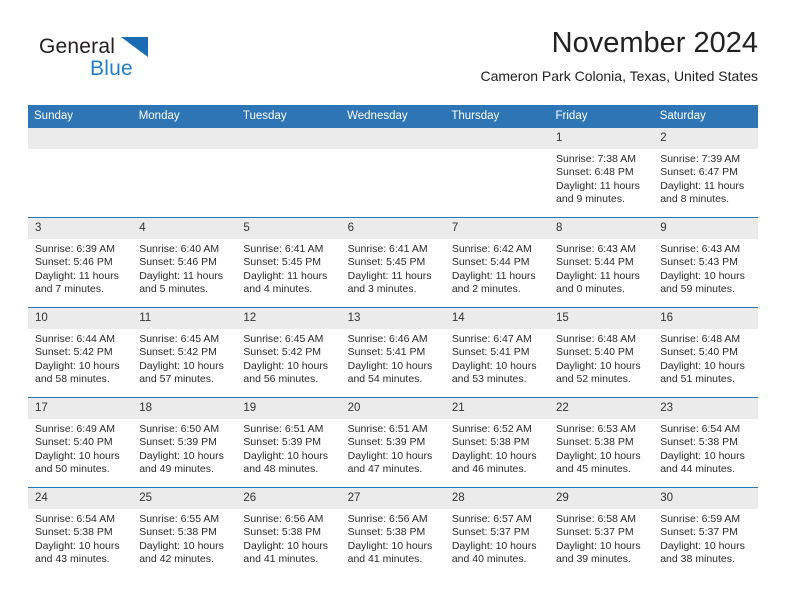 Image resolution: width=792 pixels, height=612 pixels. I want to click on daylight-text-line2: and 51 minutes., so click(697, 379).